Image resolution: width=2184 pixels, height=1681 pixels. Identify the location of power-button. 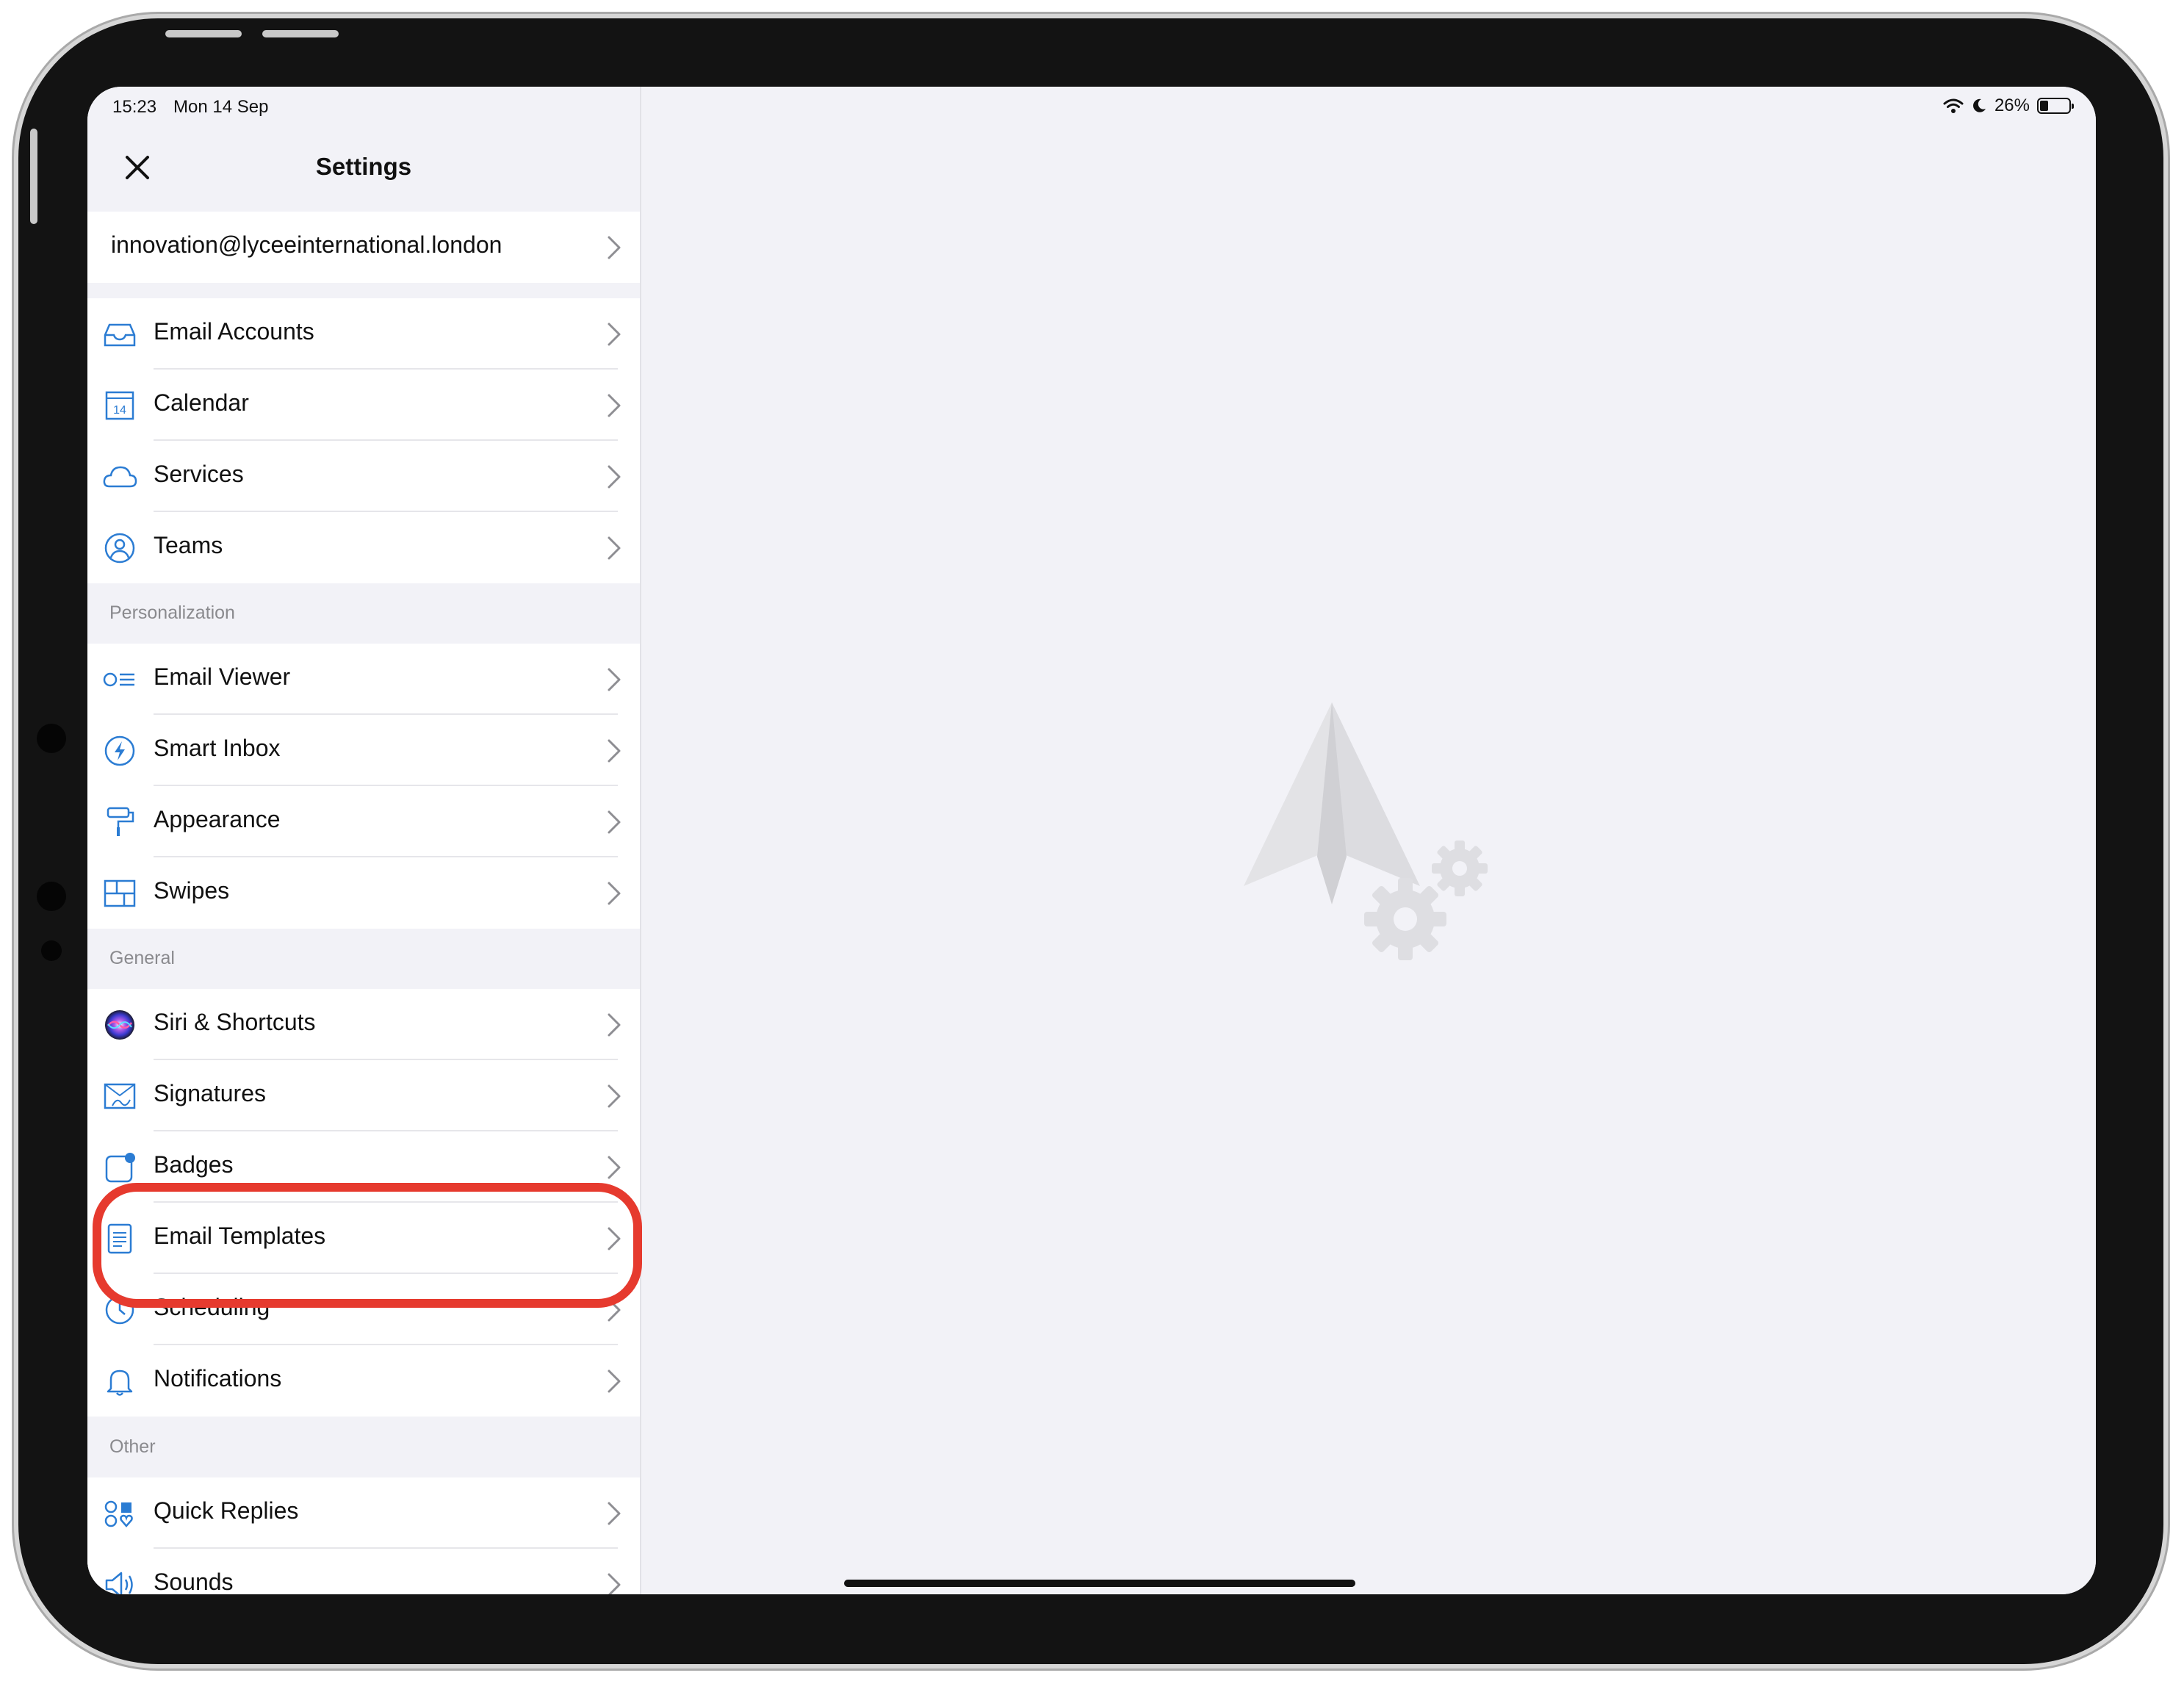
(33, 176).